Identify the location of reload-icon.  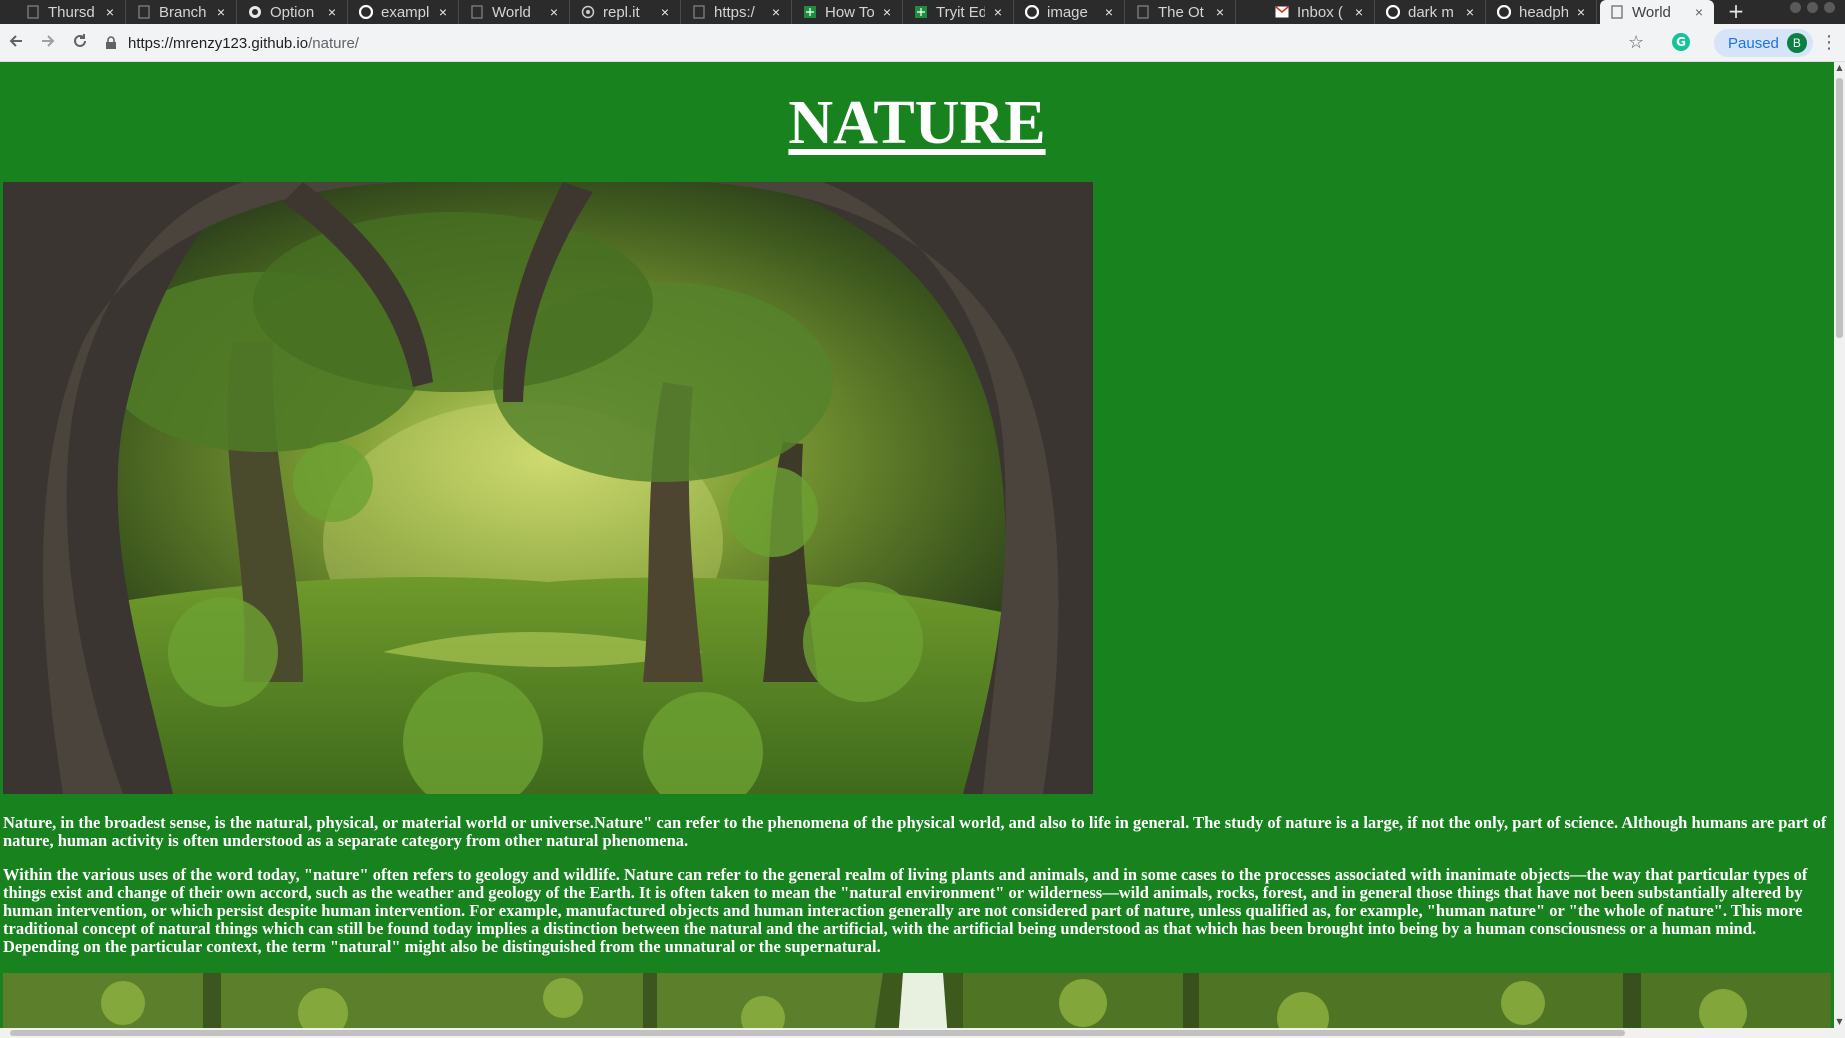
(80, 40).